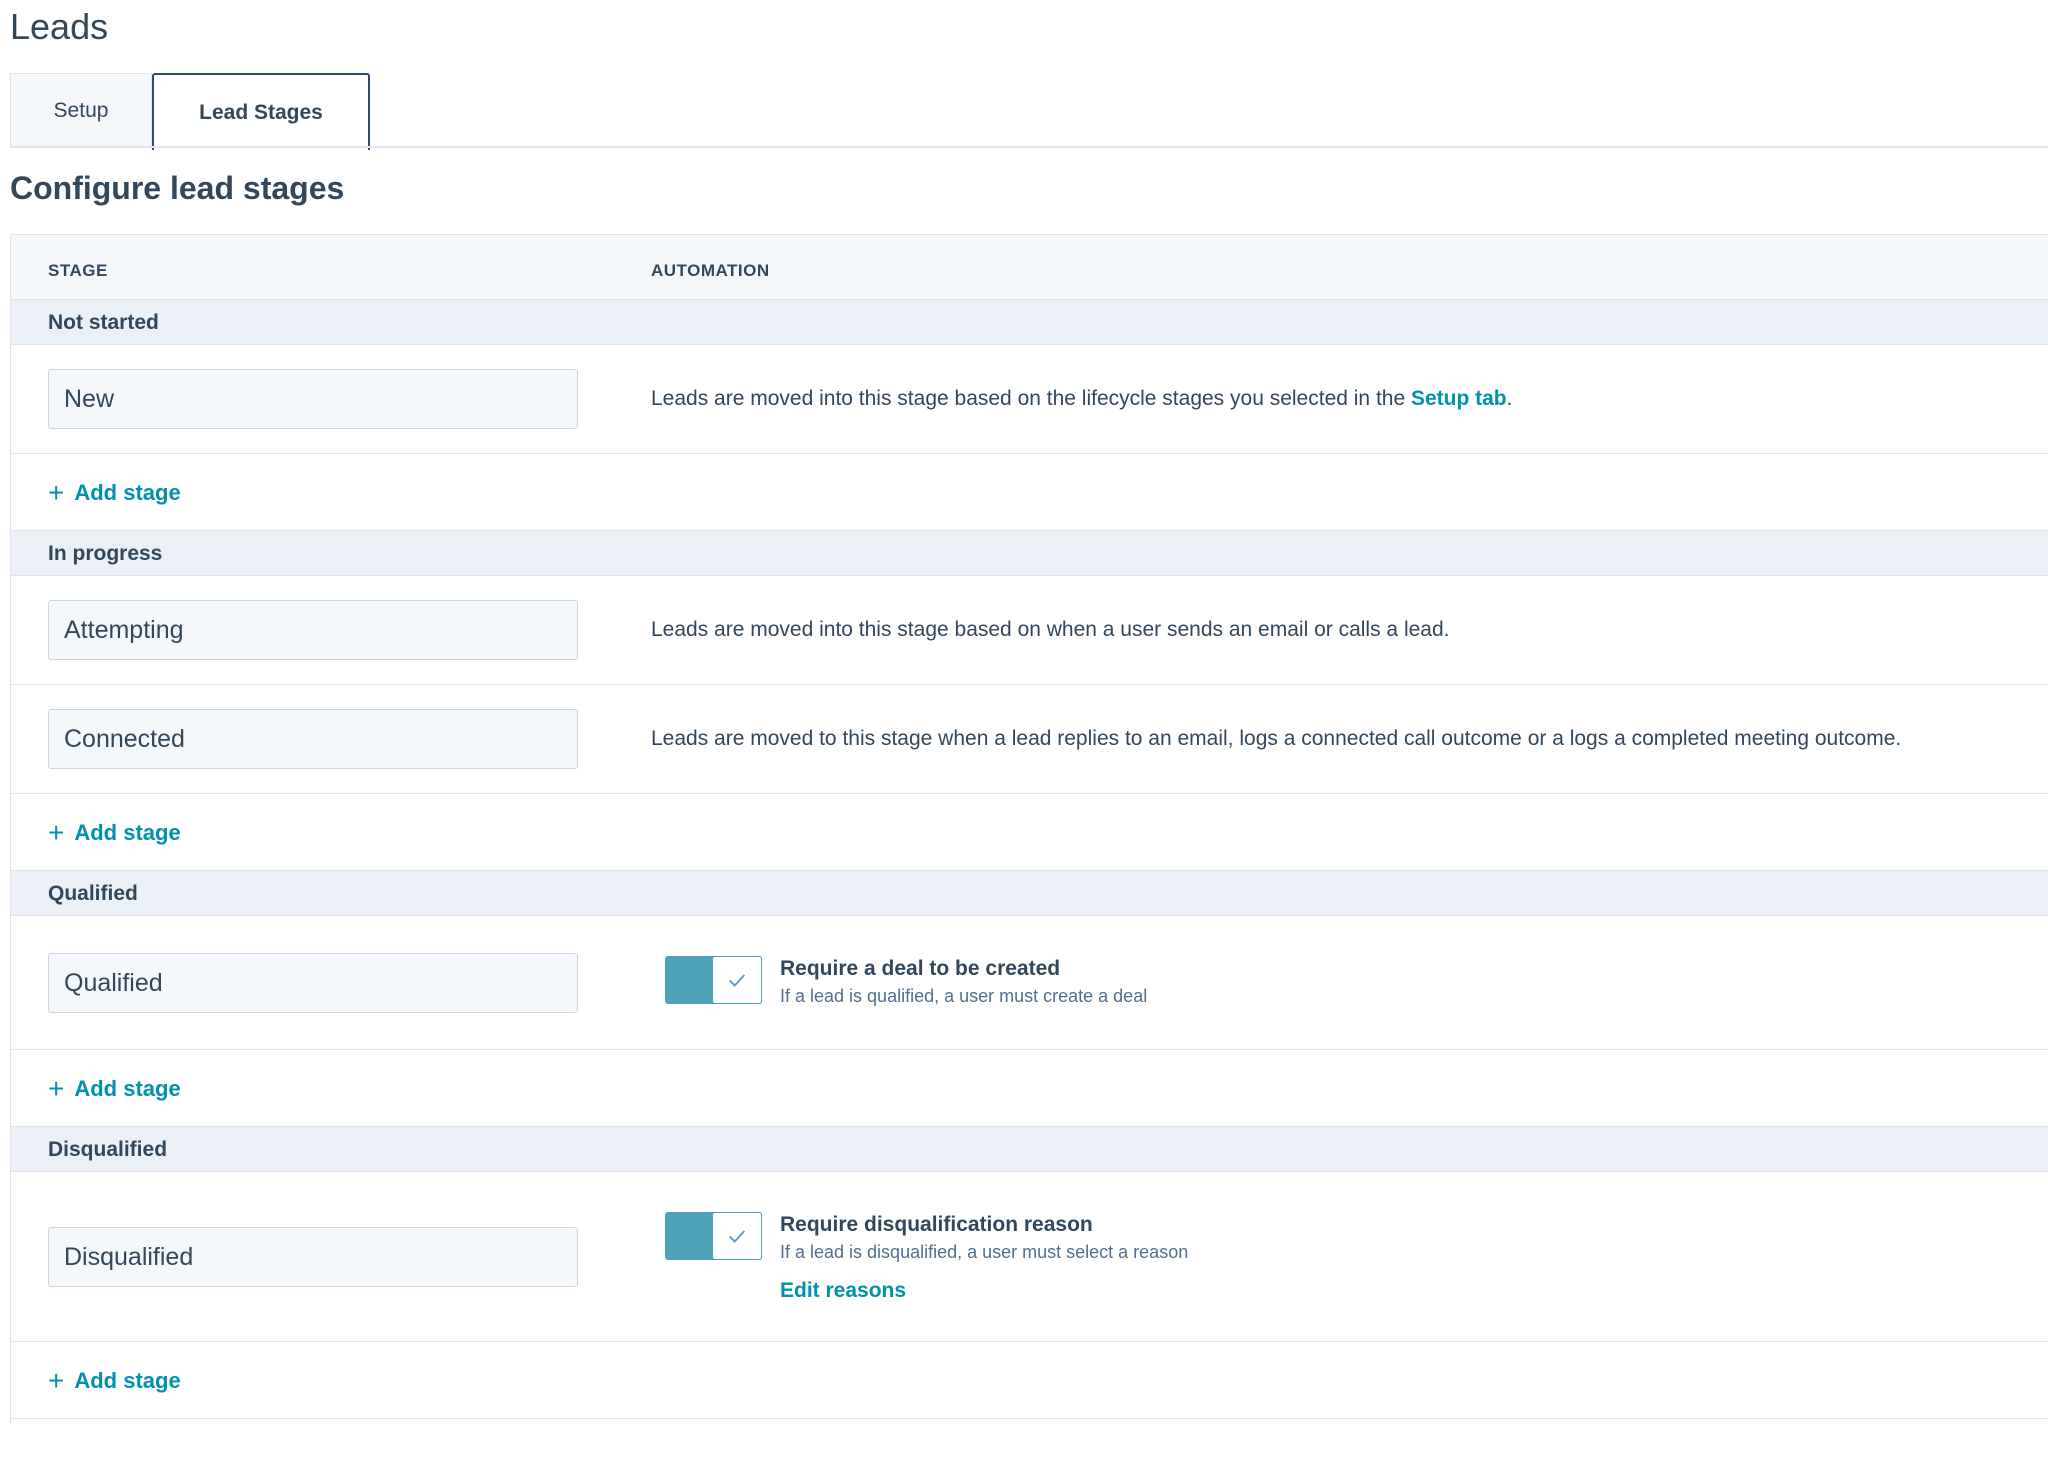  Describe the element at coordinates (105, 553) in the screenshot. I see `group-label: In progress` at that location.